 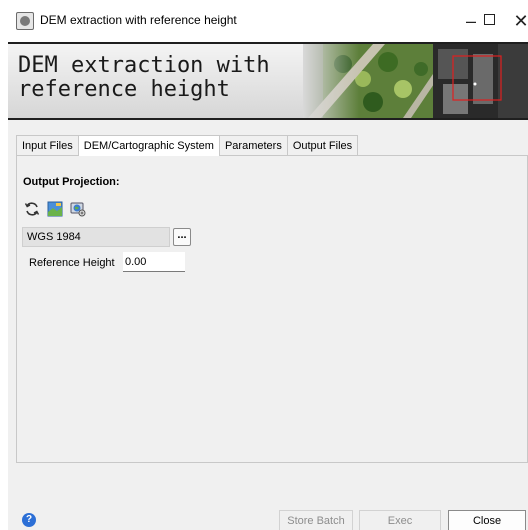 I want to click on tab-parameters: Parameters, so click(x=253, y=145).